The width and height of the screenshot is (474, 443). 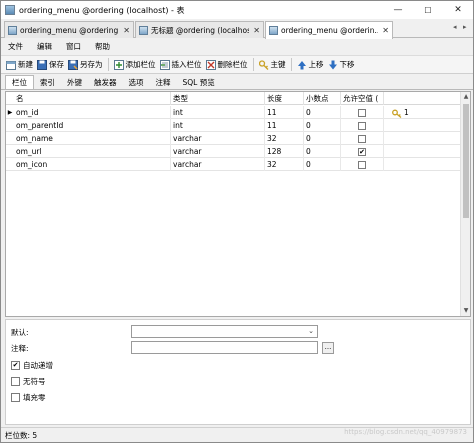 What do you see at coordinates (458, 10) in the screenshot?
I see `close-window-button: ✕` at bounding box center [458, 10].